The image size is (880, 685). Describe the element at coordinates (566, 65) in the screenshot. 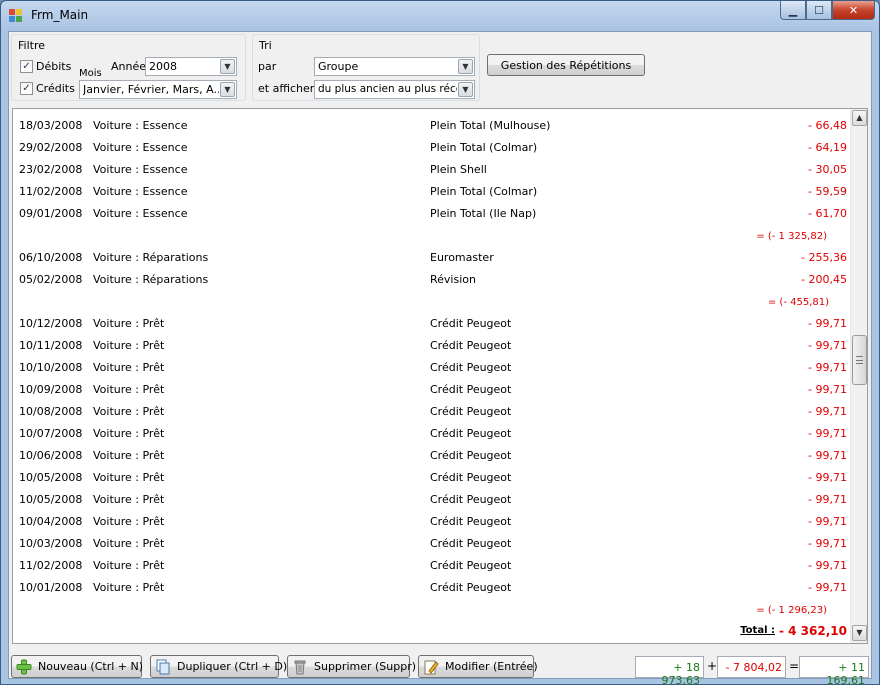

I see `gestion-repetitions-button: Gestion des Répétitions` at that location.